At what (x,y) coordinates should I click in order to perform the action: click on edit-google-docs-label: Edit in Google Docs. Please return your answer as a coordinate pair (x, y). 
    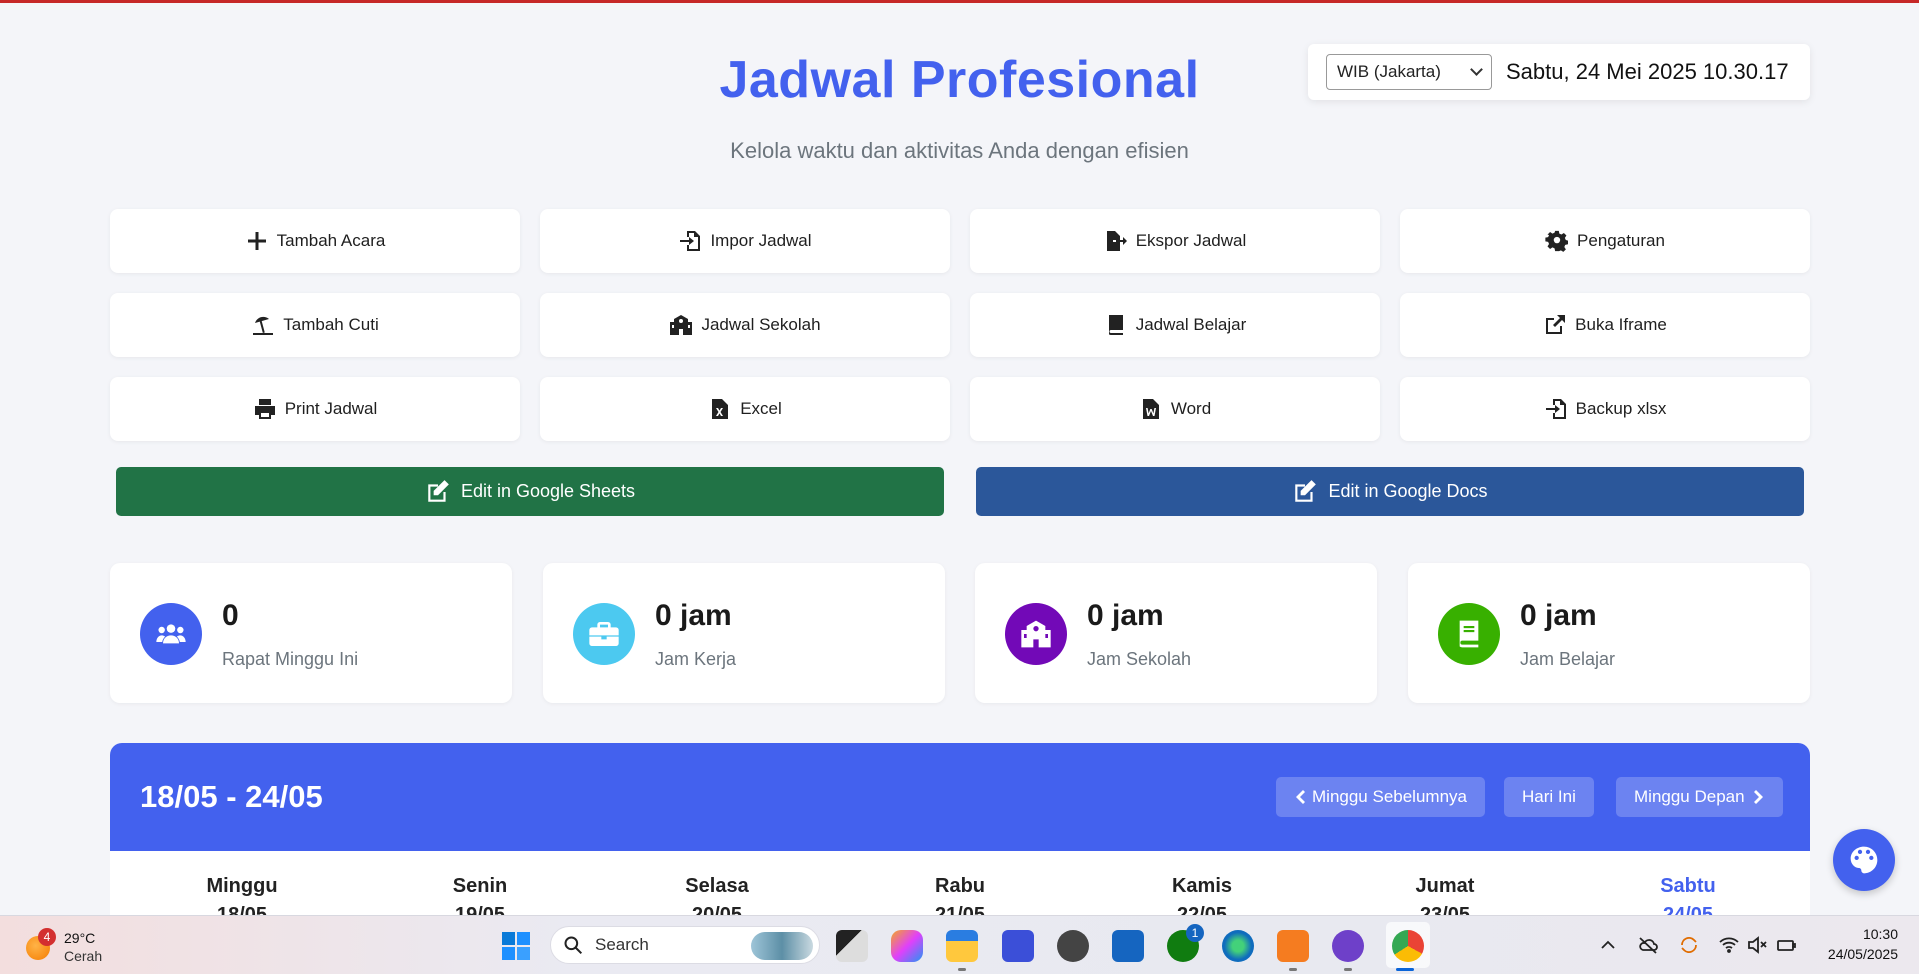
    Looking at the image, I should click on (1408, 491).